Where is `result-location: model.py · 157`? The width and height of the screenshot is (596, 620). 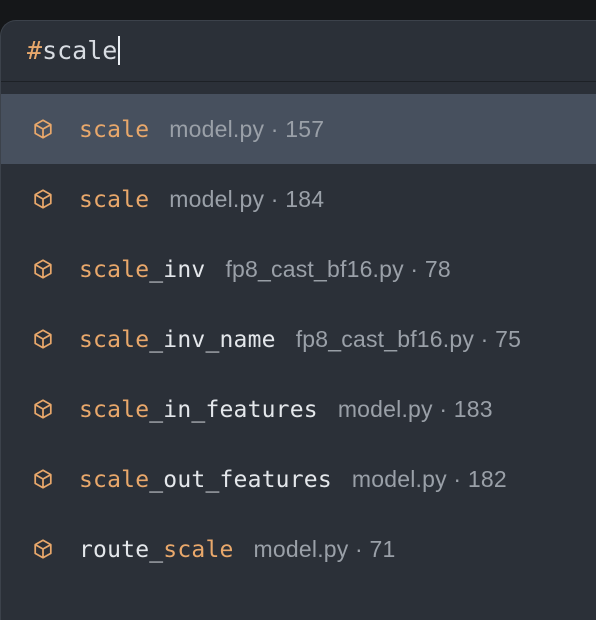
result-location: model.py · 157 is located at coordinates (247, 128).